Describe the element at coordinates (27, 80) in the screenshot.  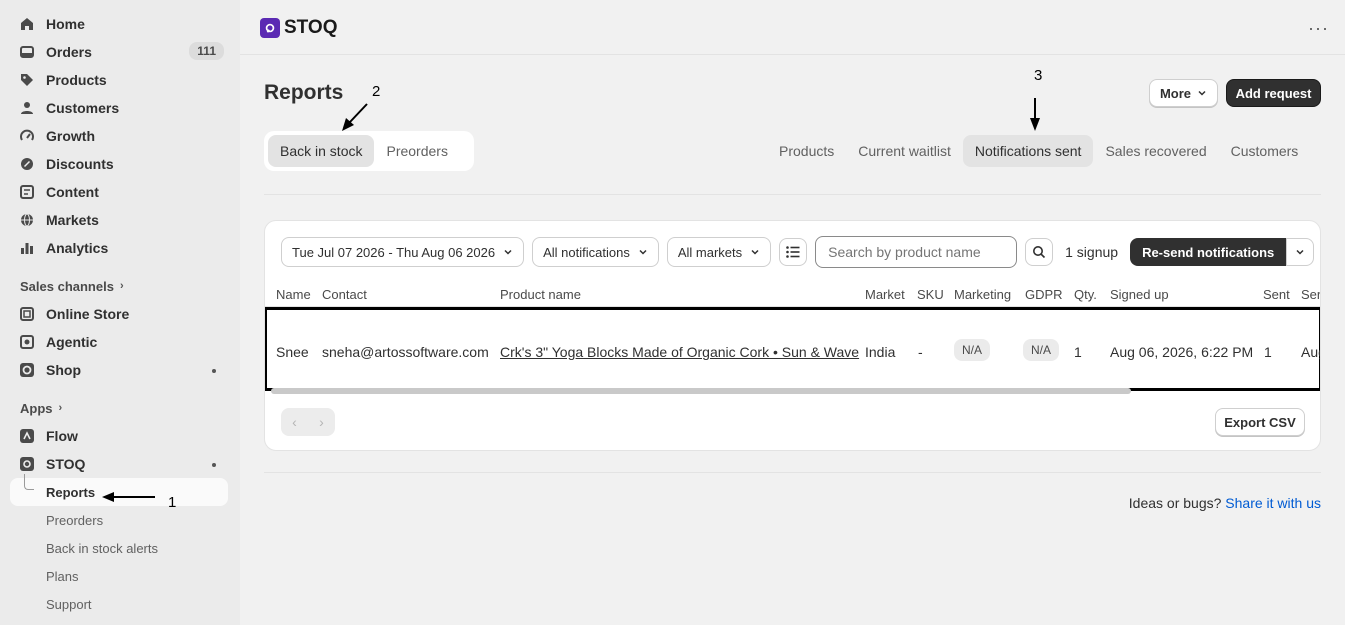
I see `tag-icon` at that location.